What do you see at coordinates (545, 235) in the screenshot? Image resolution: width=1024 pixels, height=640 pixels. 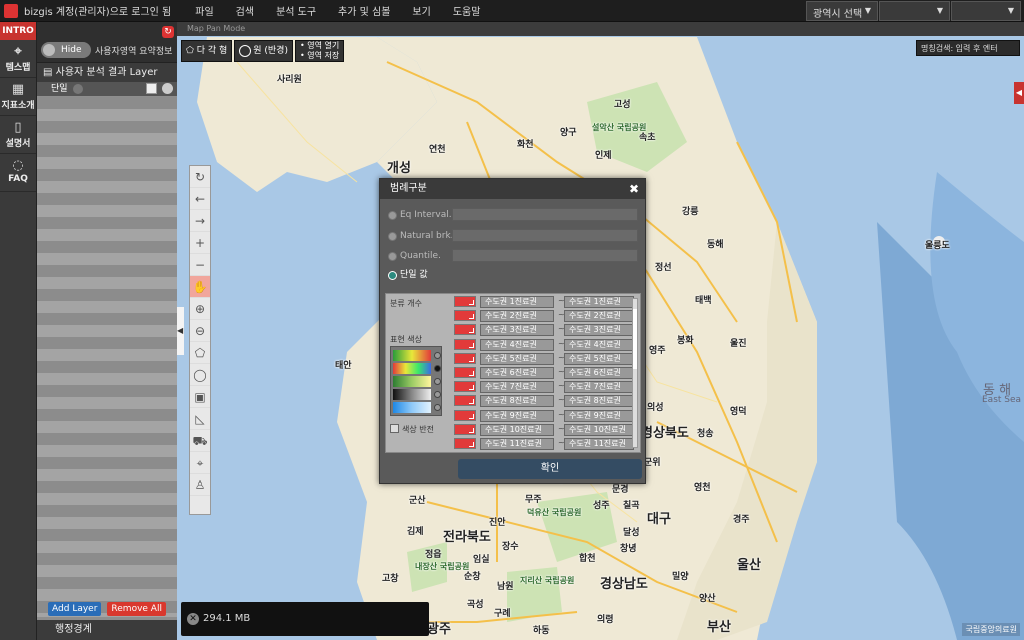 I see `natural-breaks-input` at bounding box center [545, 235].